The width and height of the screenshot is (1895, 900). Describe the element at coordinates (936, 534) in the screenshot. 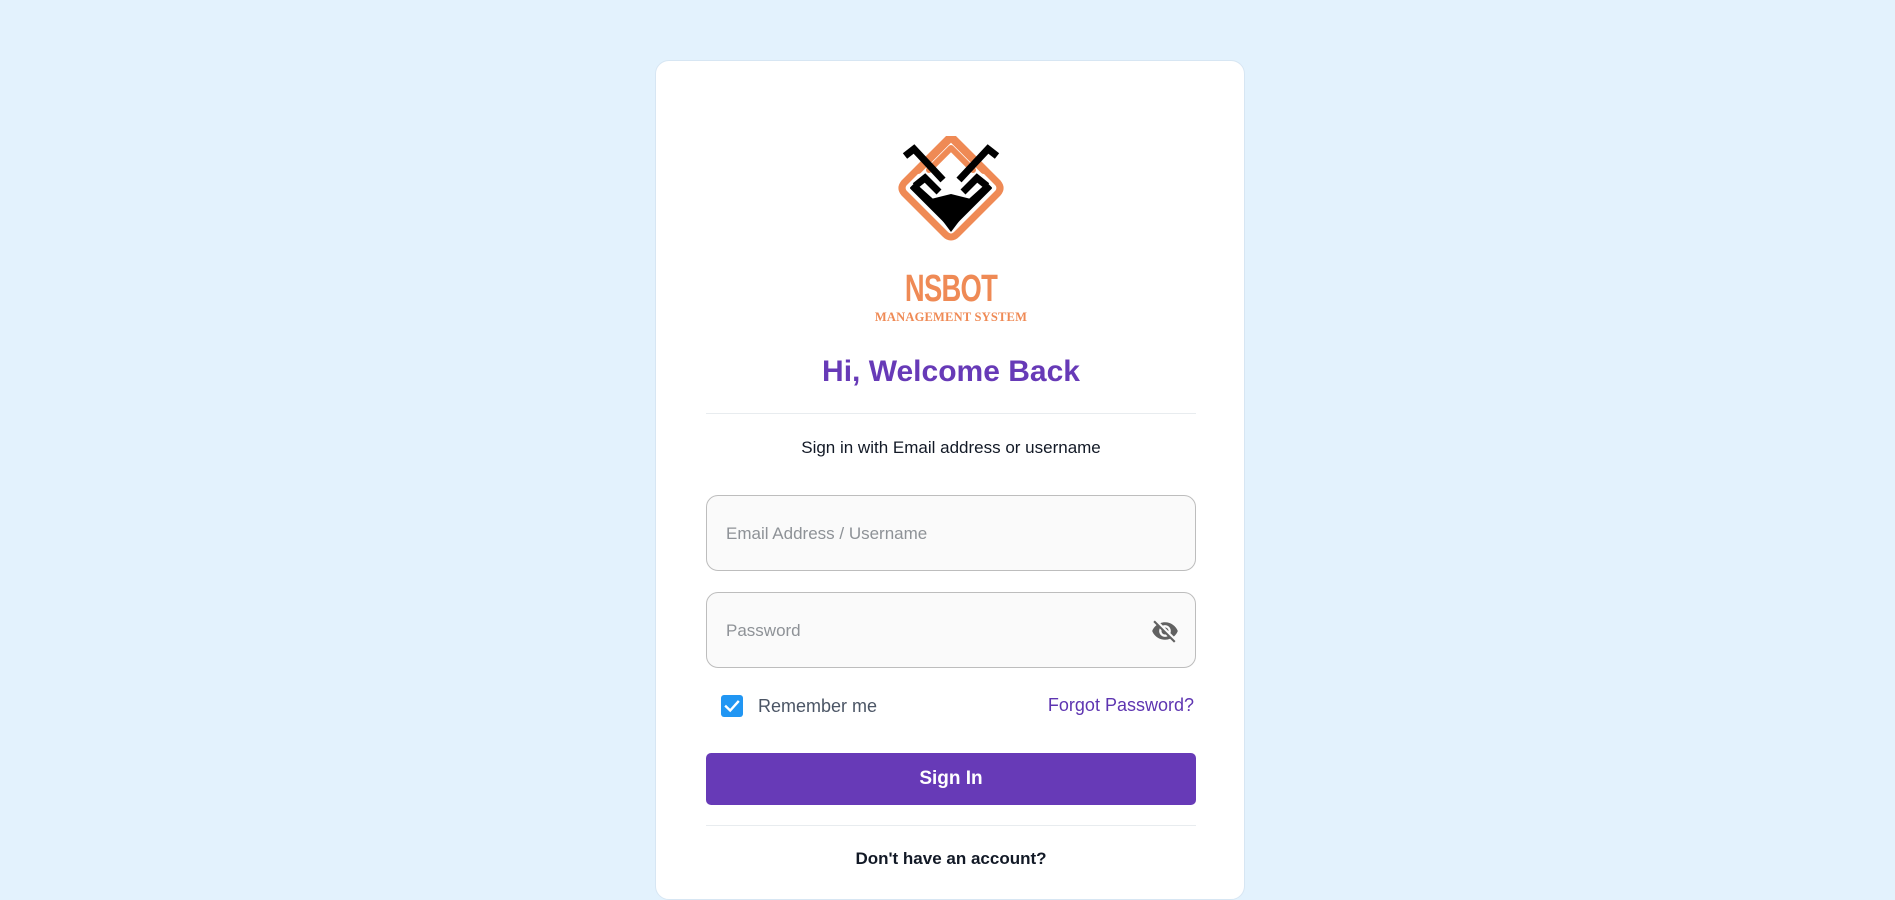

I see `email-input` at that location.